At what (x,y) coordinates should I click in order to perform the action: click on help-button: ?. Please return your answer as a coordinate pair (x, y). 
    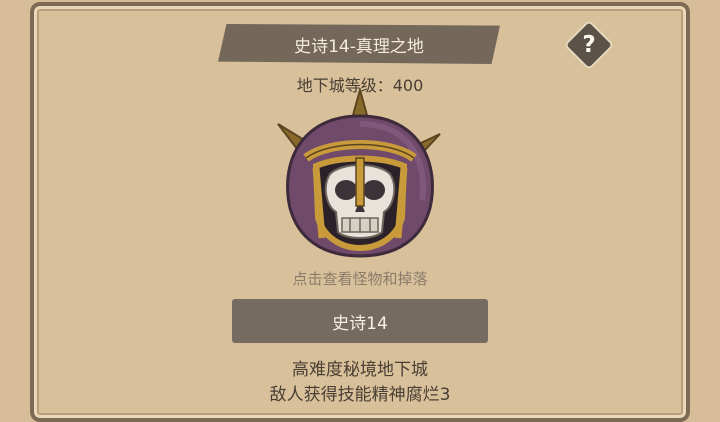
    Looking at the image, I should click on (589, 45).